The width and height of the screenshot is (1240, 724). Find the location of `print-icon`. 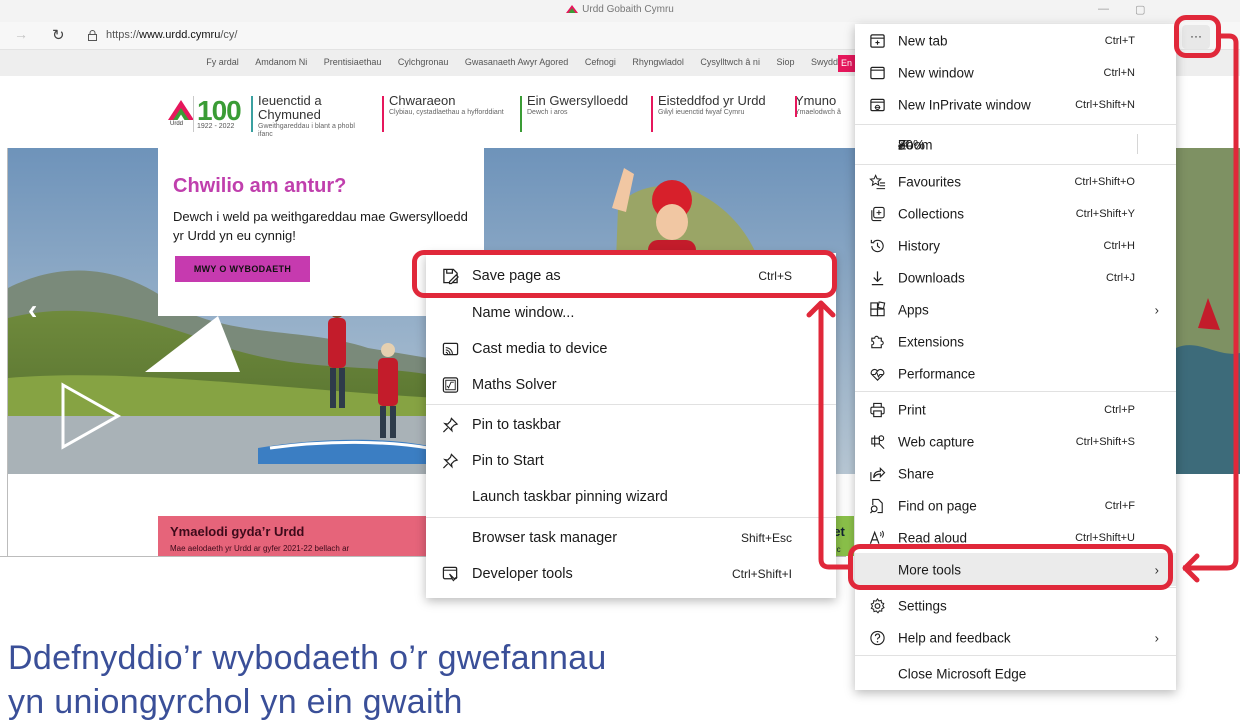

print-icon is located at coordinates (877, 409).